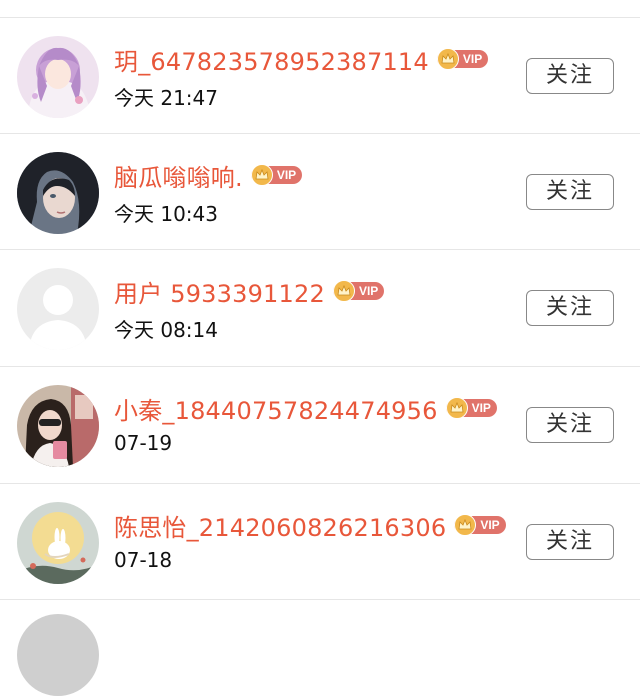 The image size is (640, 696). What do you see at coordinates (166, 214) in the screenshot?
I see `timestamp: 今天 10:43` at bounding box center [166, 214].